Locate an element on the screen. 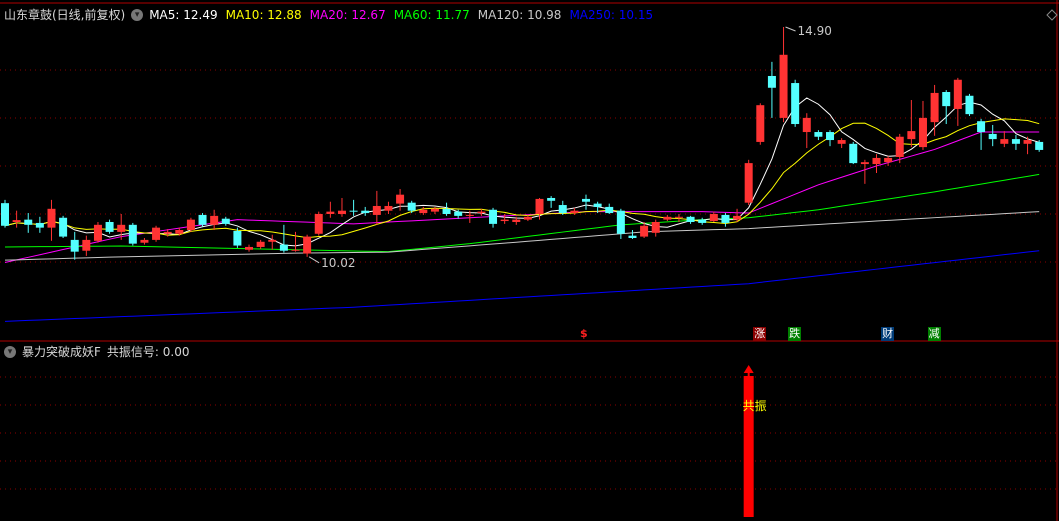 This screenshot has height=521, width=1059. diamond-icon is located at coordinates (1052, 15).